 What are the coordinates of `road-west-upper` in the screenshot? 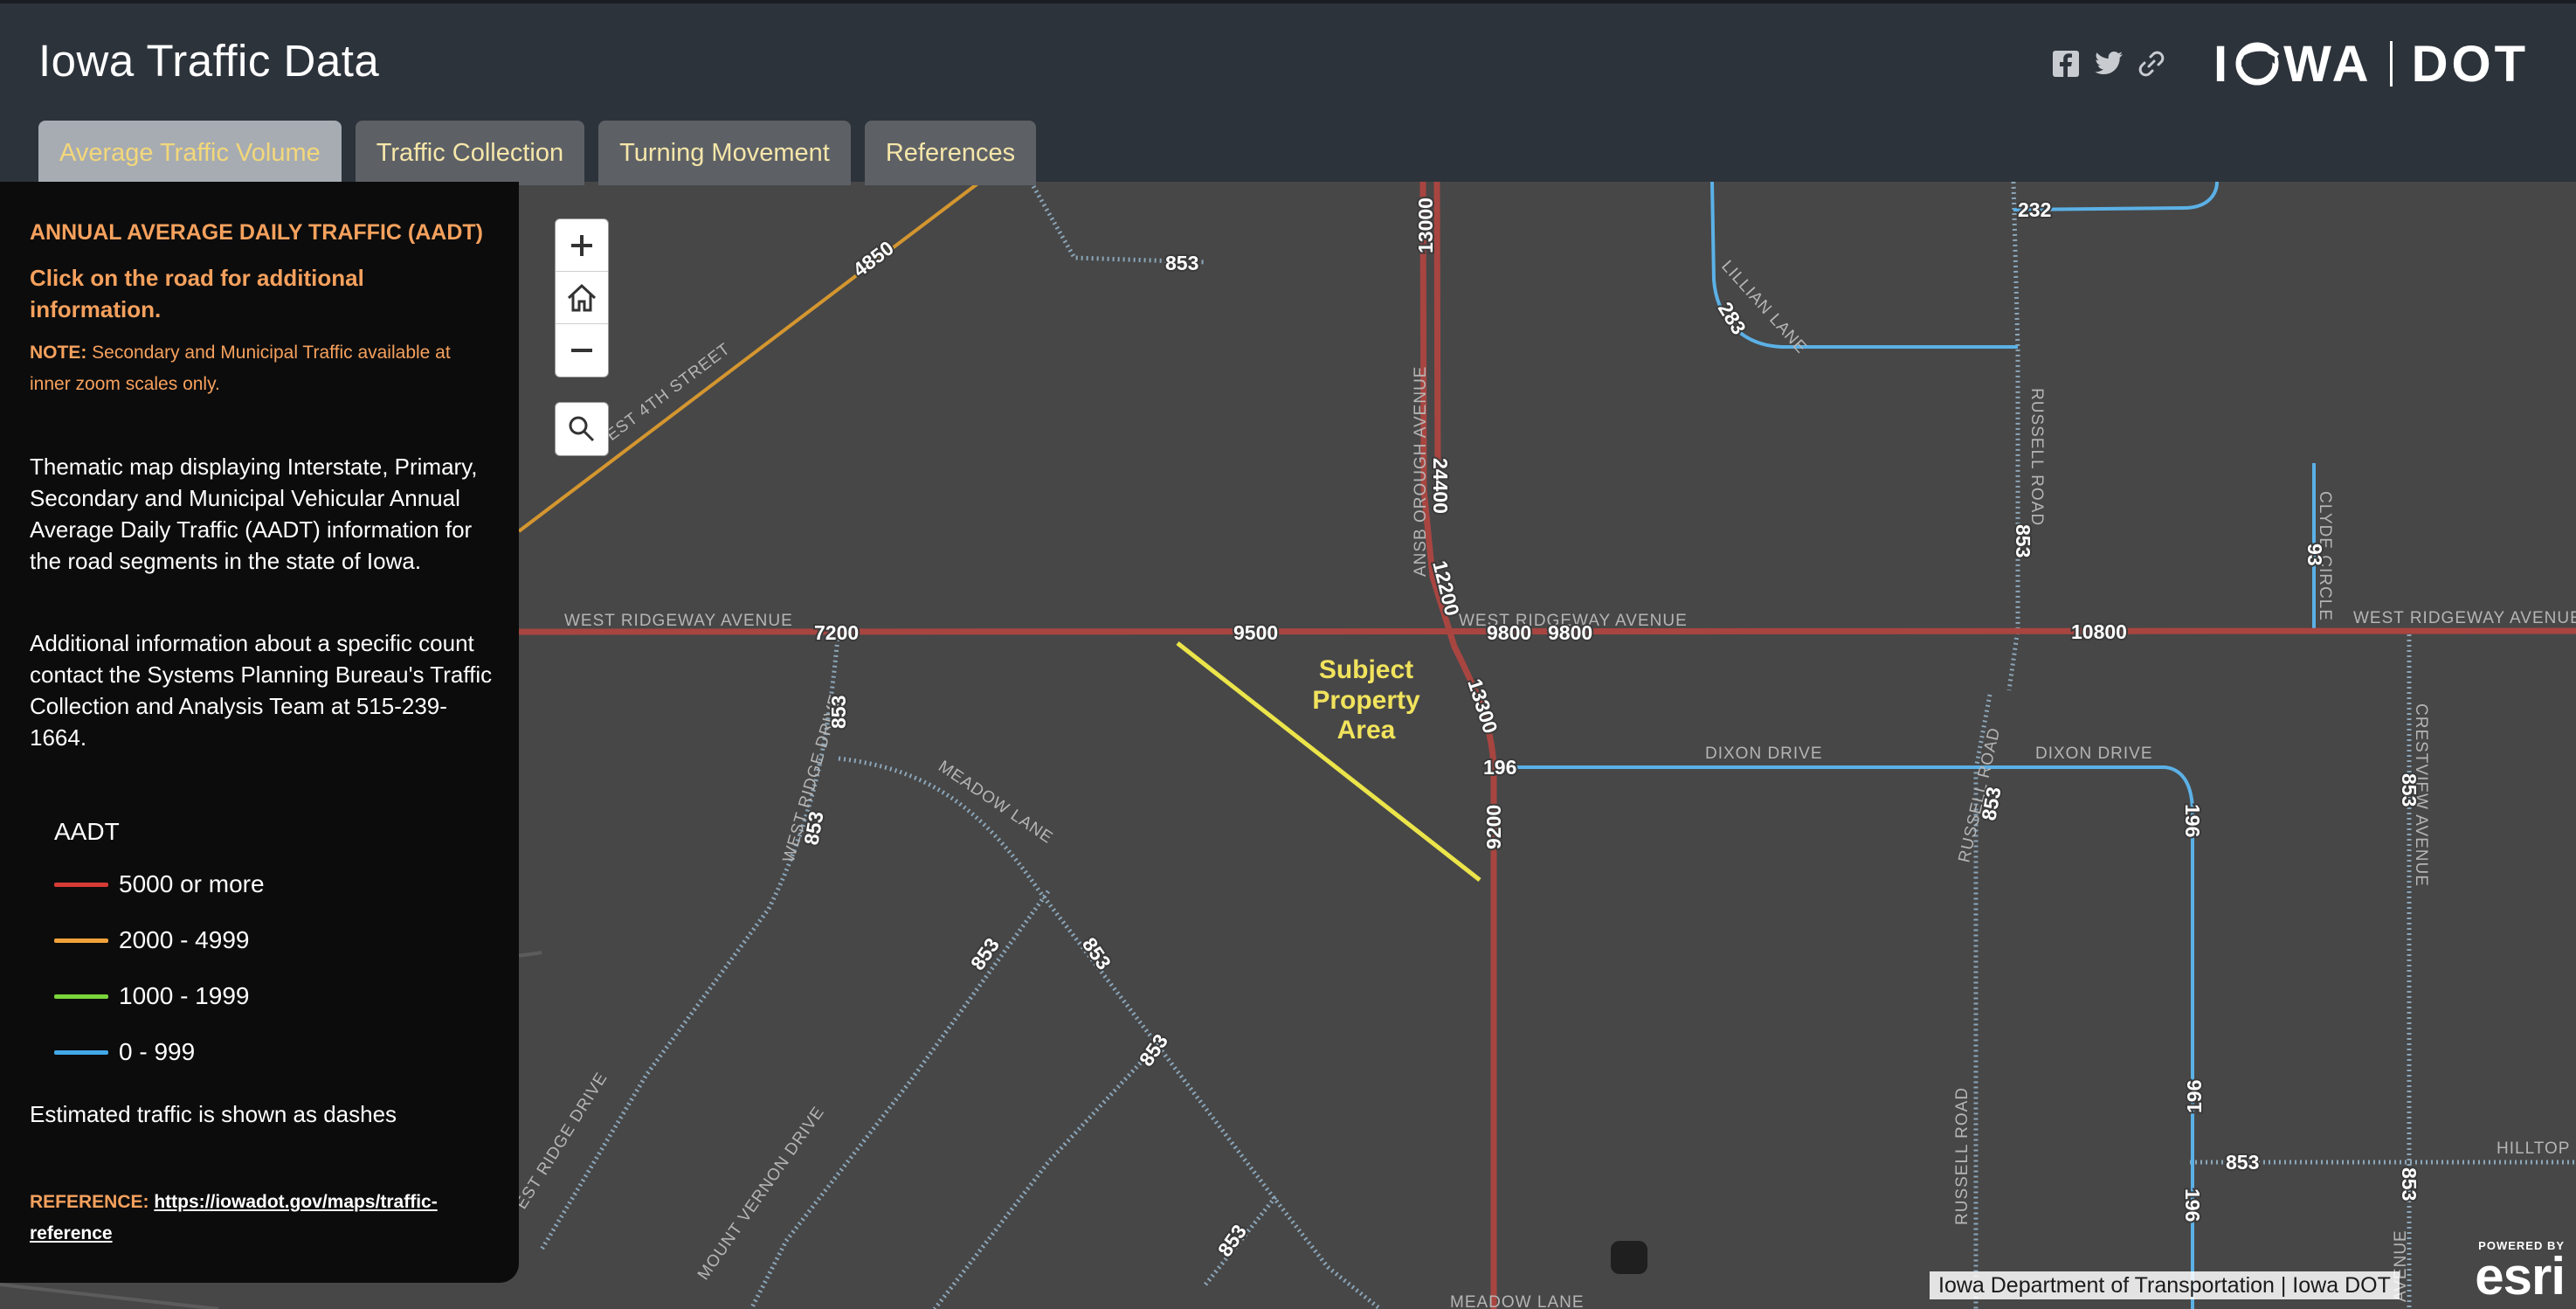 It's located at (1117, 223).